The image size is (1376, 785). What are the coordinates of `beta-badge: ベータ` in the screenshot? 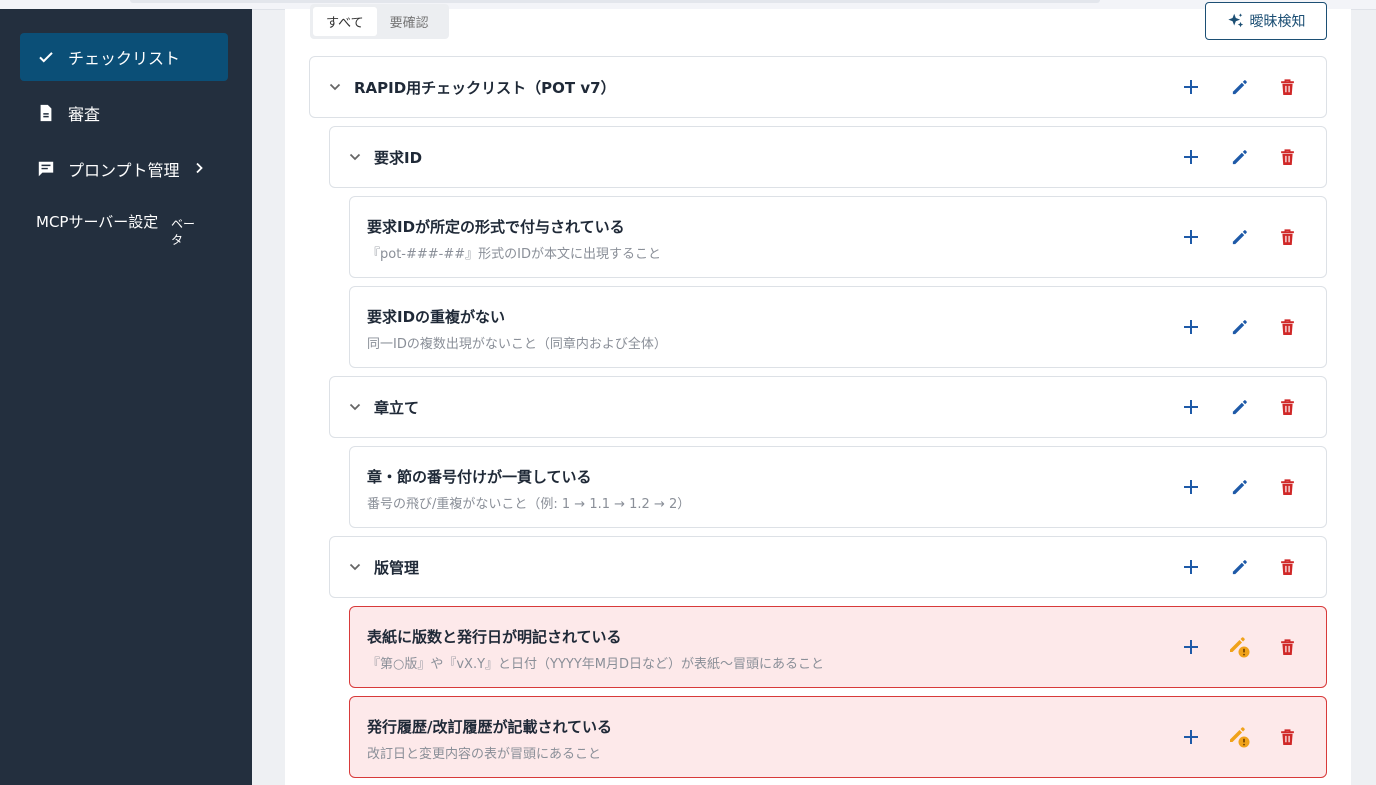 It's located at (183, 232).